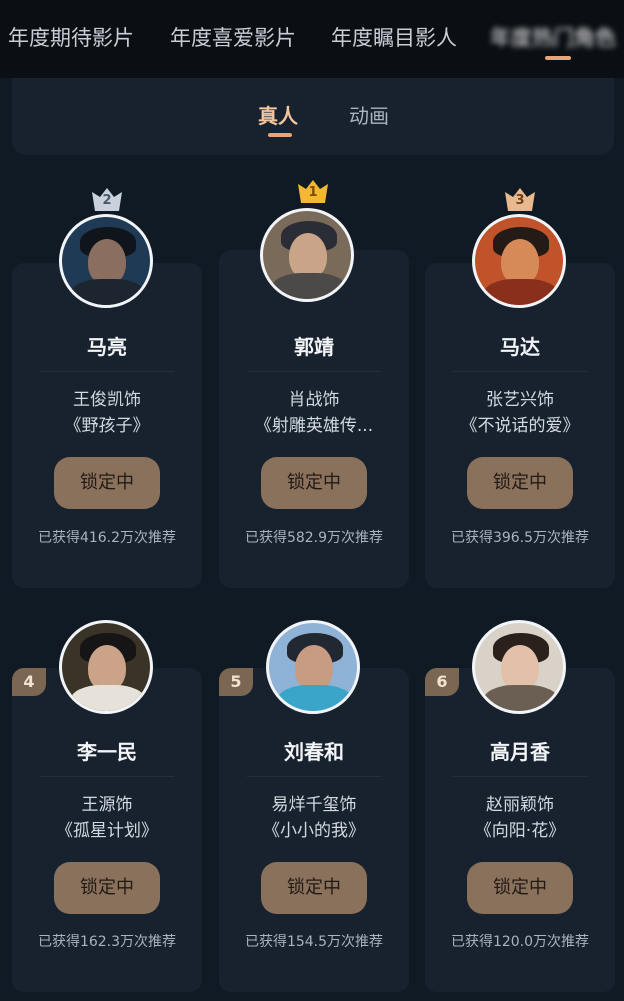 Image resolution: width=624 pixels, height=1001 pixels. Describe the element at coordinates (233, 37) in the screenshot. I see `tab-favorite-films: 年度喜爱影片` at that location.